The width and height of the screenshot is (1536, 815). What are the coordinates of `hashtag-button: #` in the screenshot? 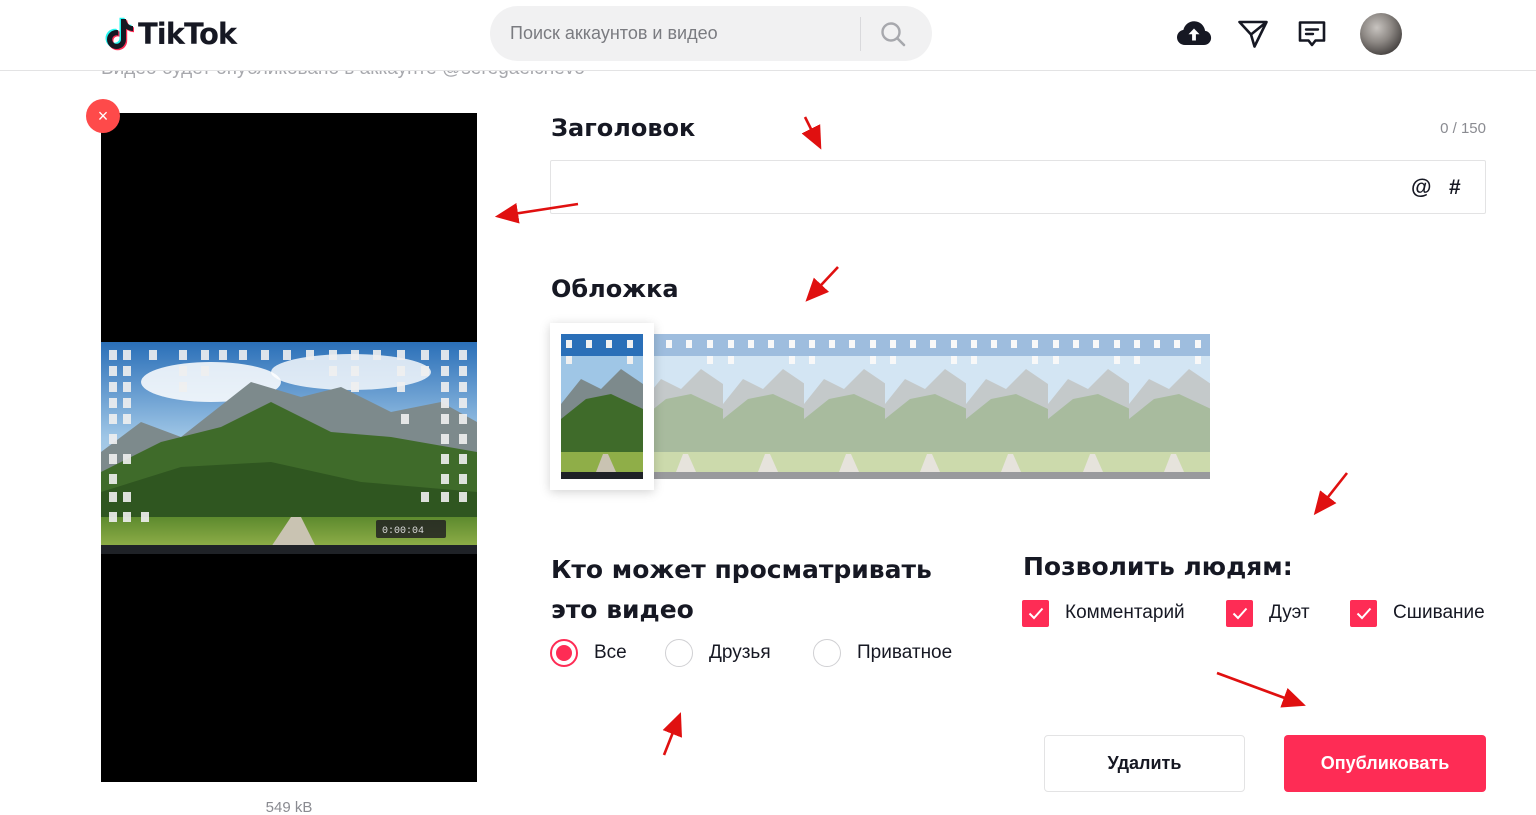 It's located at (1455, 188).